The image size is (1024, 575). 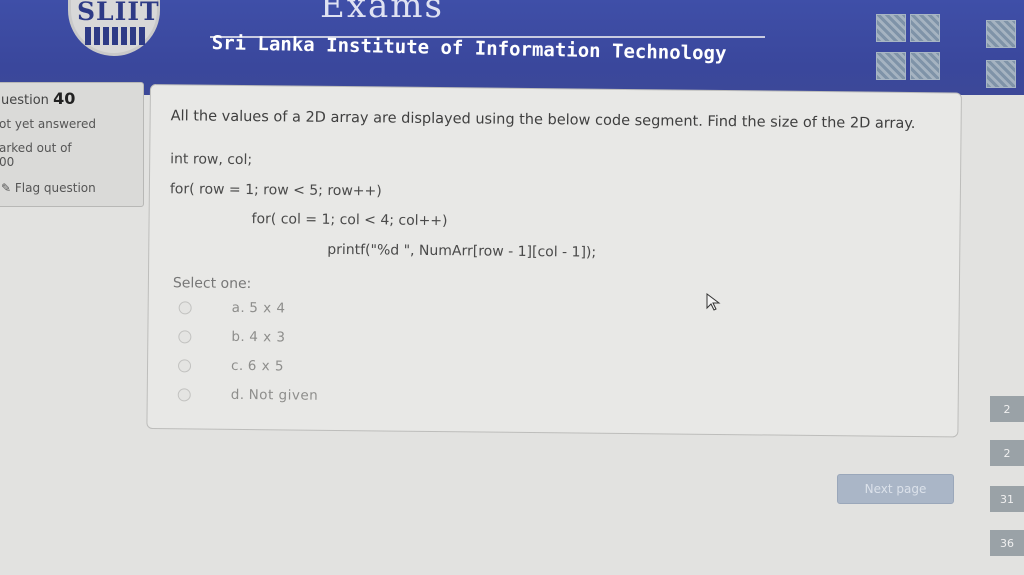 What do you see at coordinates (237, 365) in the screenshot?
I see `option-letter: c.` at bounding box center [237, 365].